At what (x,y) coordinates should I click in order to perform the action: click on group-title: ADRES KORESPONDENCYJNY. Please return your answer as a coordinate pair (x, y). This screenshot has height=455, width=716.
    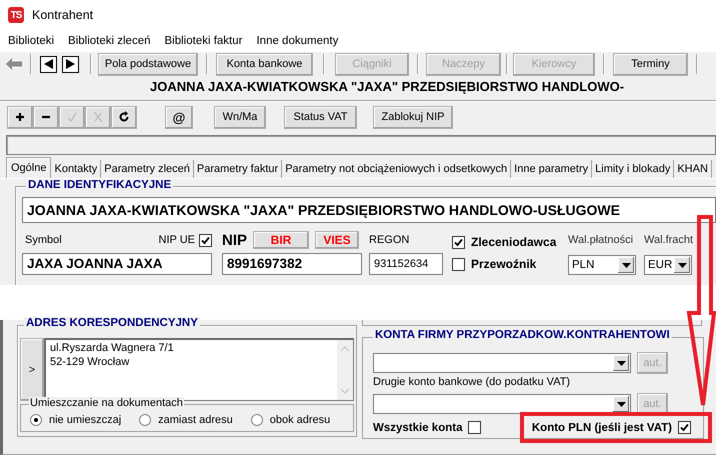
    Looking at the image, I should click on (112, 323).